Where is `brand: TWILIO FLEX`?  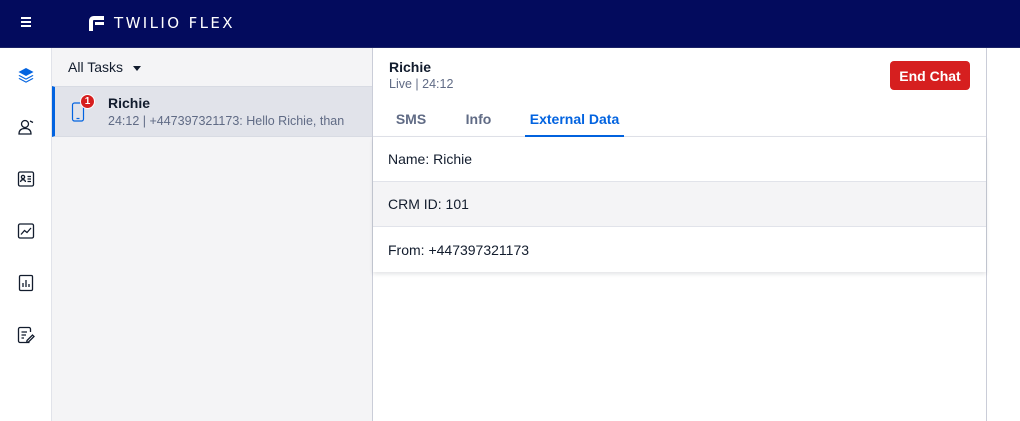 brand: TWILIO FLEX is located at coordinates (161, 23).